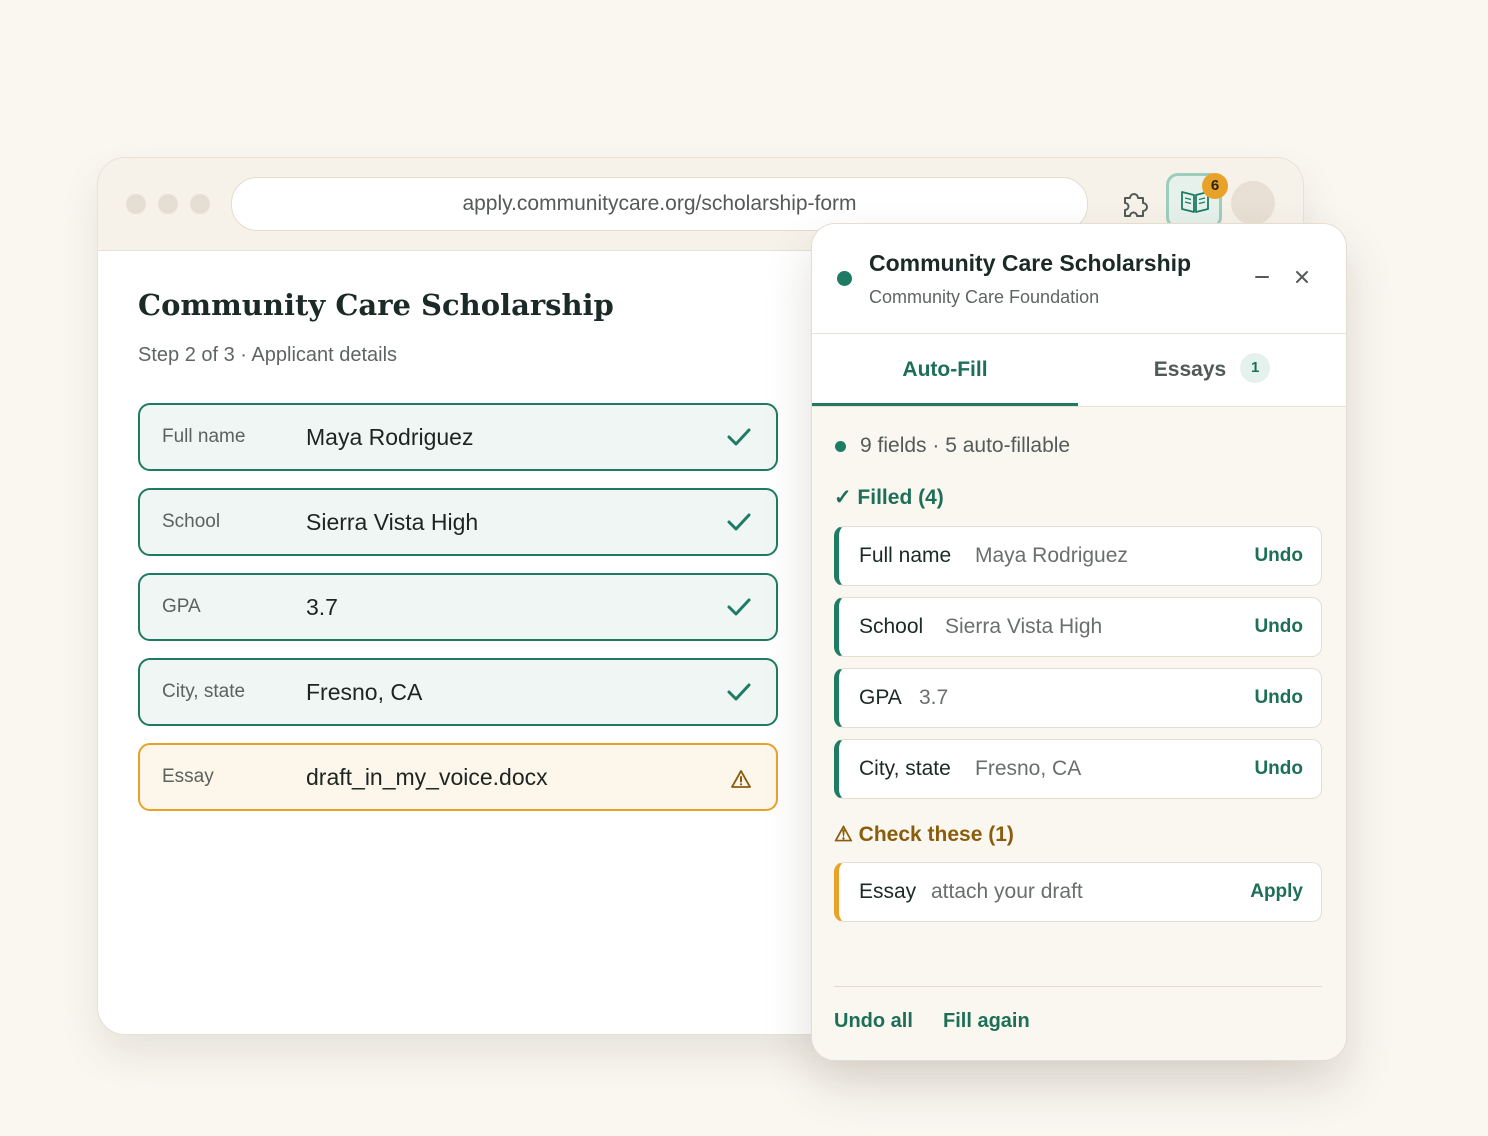  What do you see at coordinates (204, 436) in the screenshot?
I see `field-label: Full name` at bounding box center [204, 436].